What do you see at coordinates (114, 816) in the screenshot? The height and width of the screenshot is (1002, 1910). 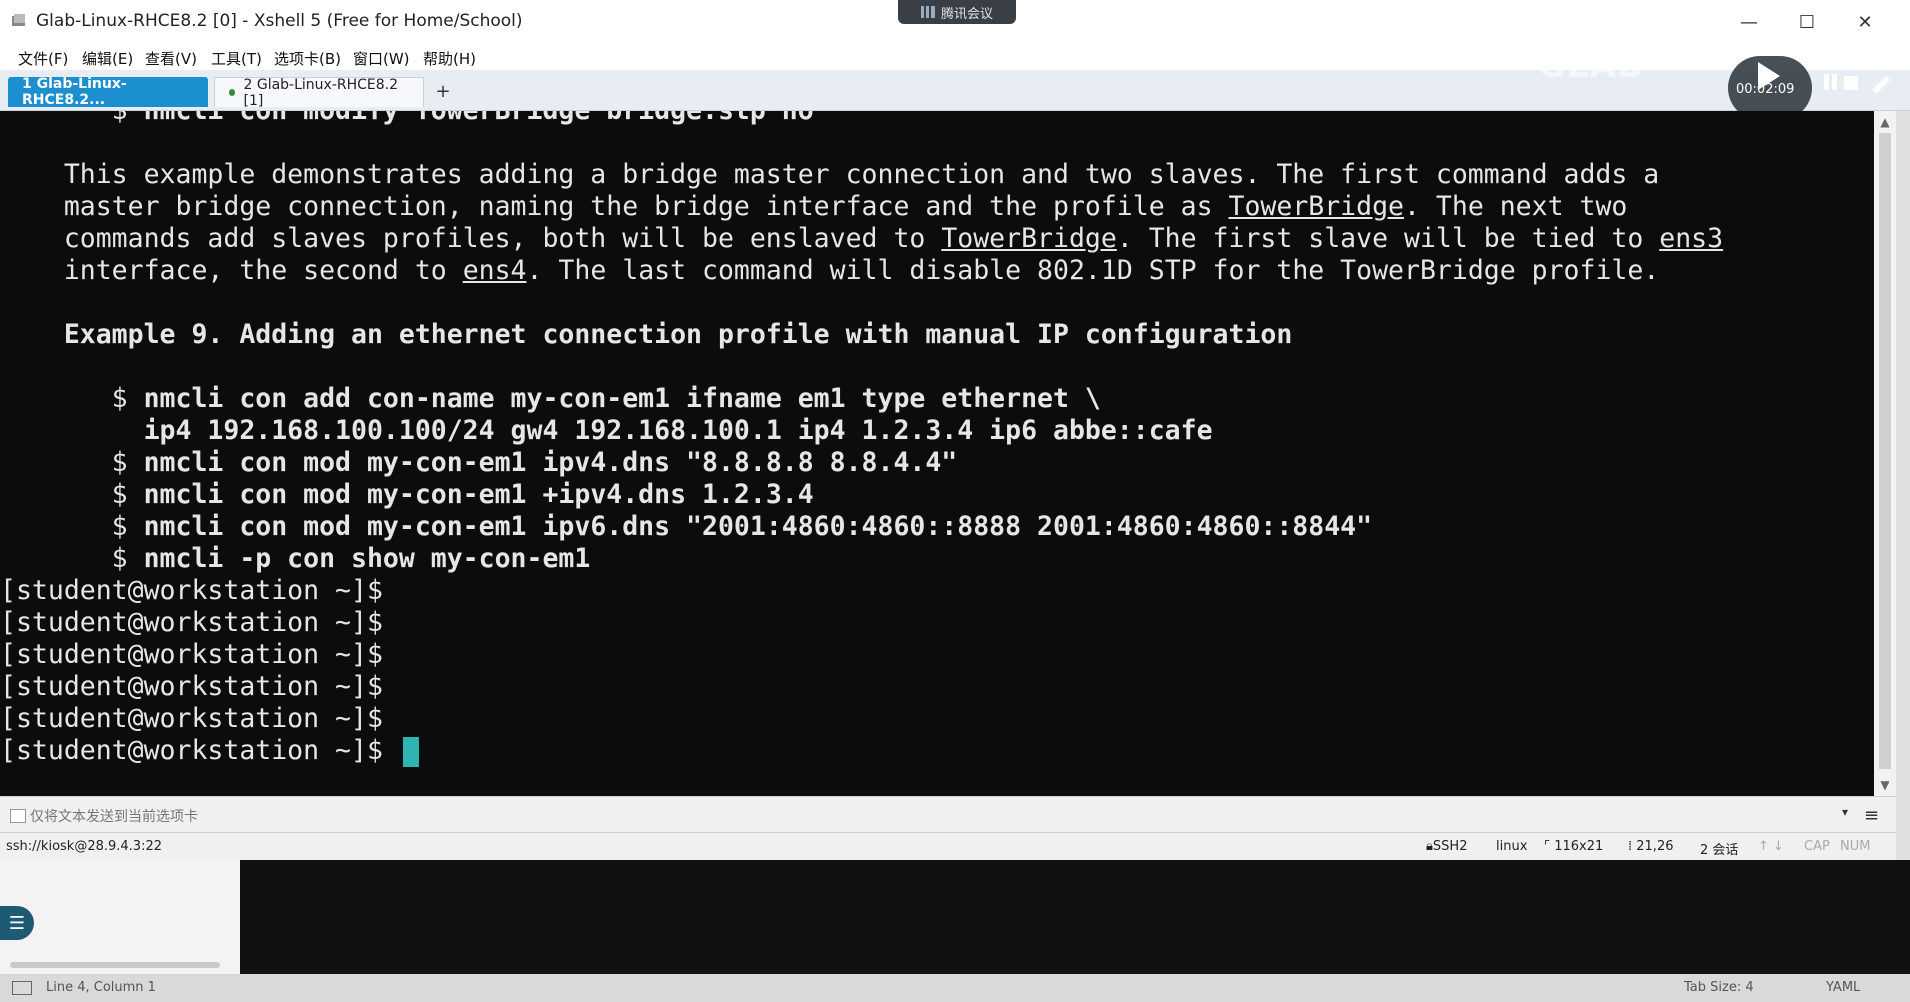 I see `compose-input: 仅将文本发送到当前选项卡` at bounding box center [114, 816].